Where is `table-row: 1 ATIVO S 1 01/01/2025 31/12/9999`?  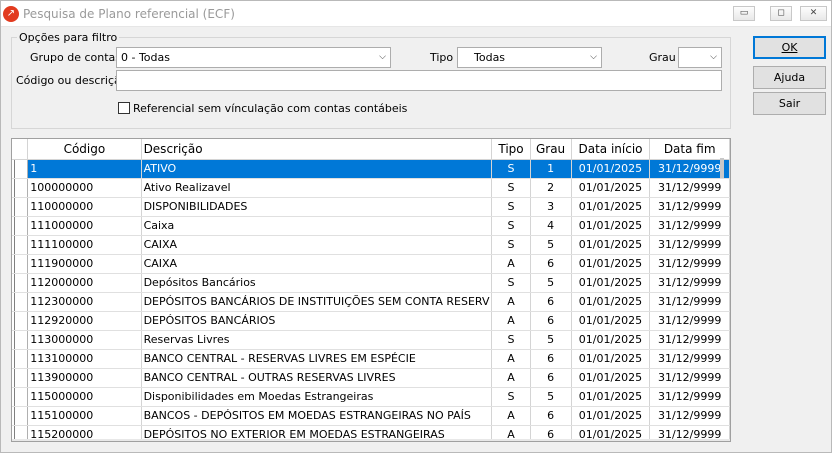
table-row: 1 ATIVO S 1 01/01/2025 31/12/9999 is located at coordinates (371, 169).